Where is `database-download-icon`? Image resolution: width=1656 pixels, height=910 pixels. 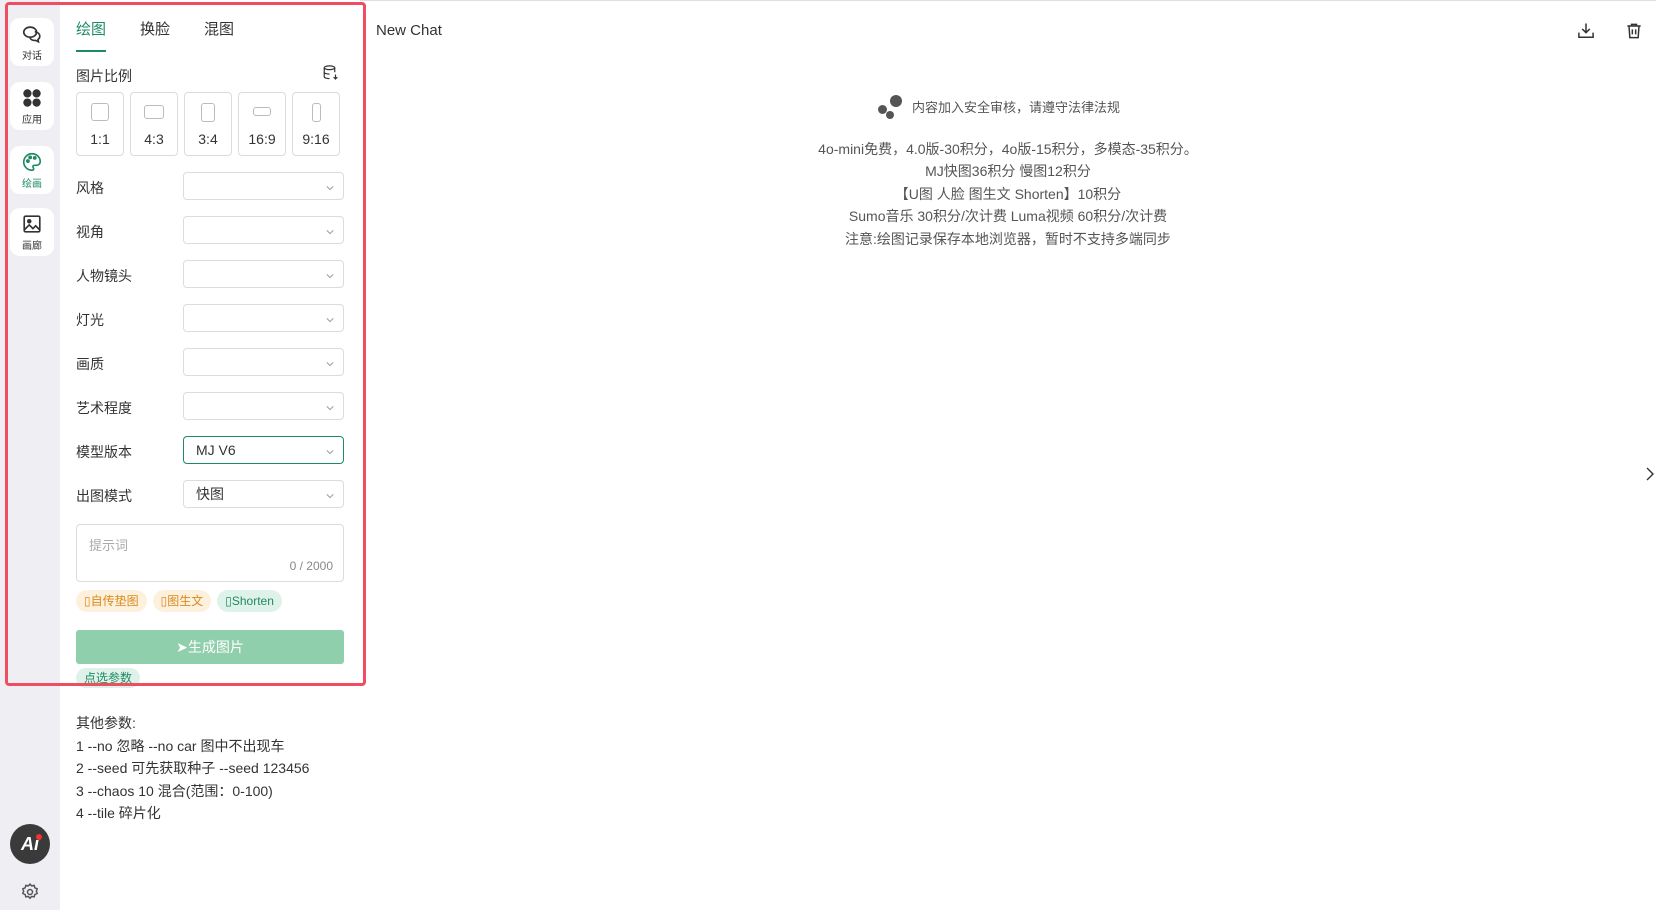
database-download-icon is located at coordinates (331, 73).